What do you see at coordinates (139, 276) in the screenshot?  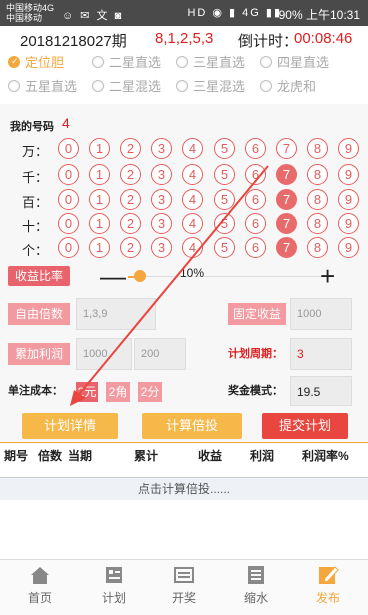 I see `profit-ratio-slider-thumb` at bounding box center [139, 276].